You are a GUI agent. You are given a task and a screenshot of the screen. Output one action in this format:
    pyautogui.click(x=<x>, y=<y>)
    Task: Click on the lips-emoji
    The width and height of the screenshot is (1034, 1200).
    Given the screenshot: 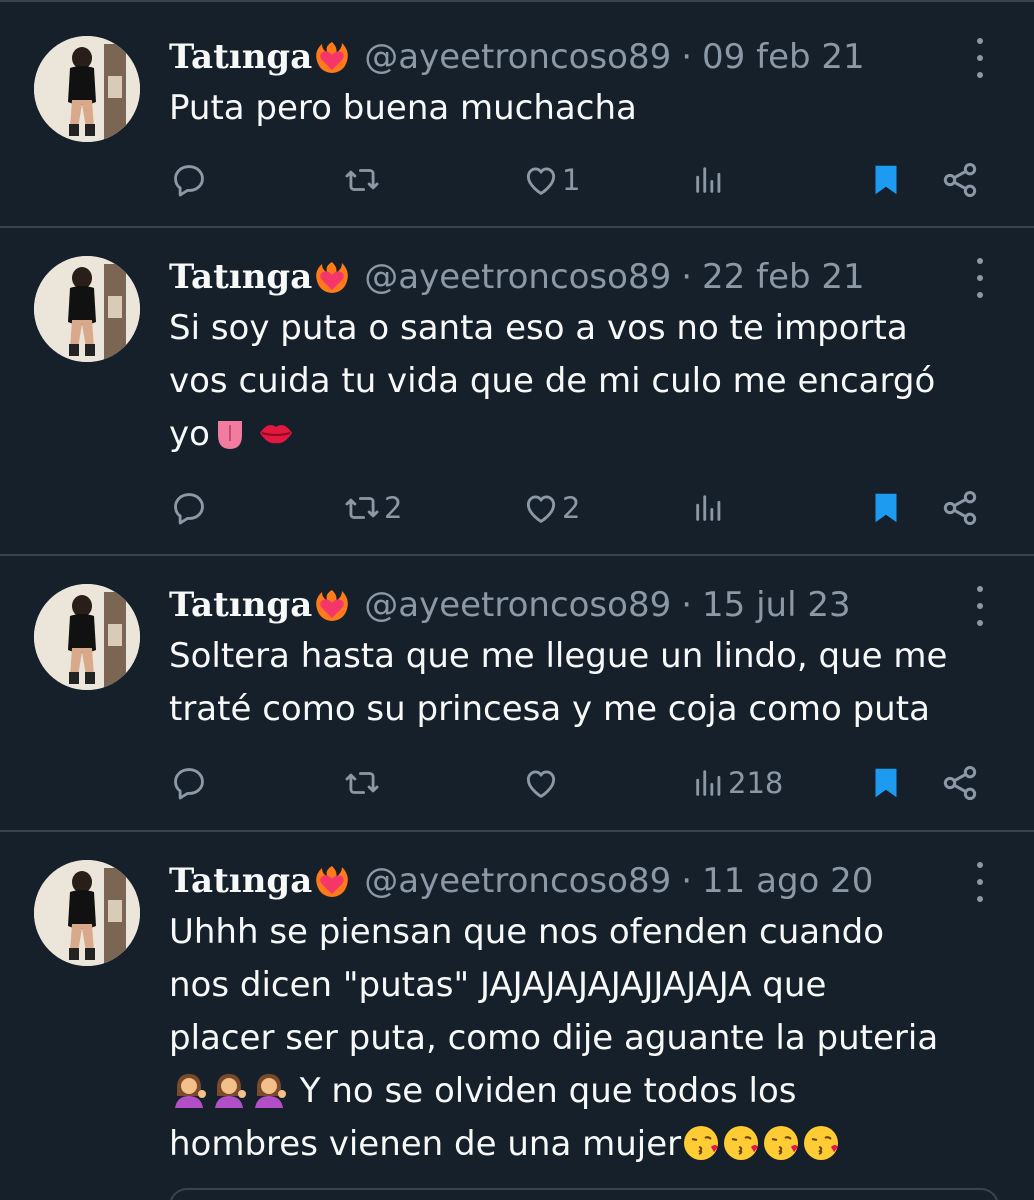 What is the action you would take?
    pyautogui.click(x=276, y=433)
    